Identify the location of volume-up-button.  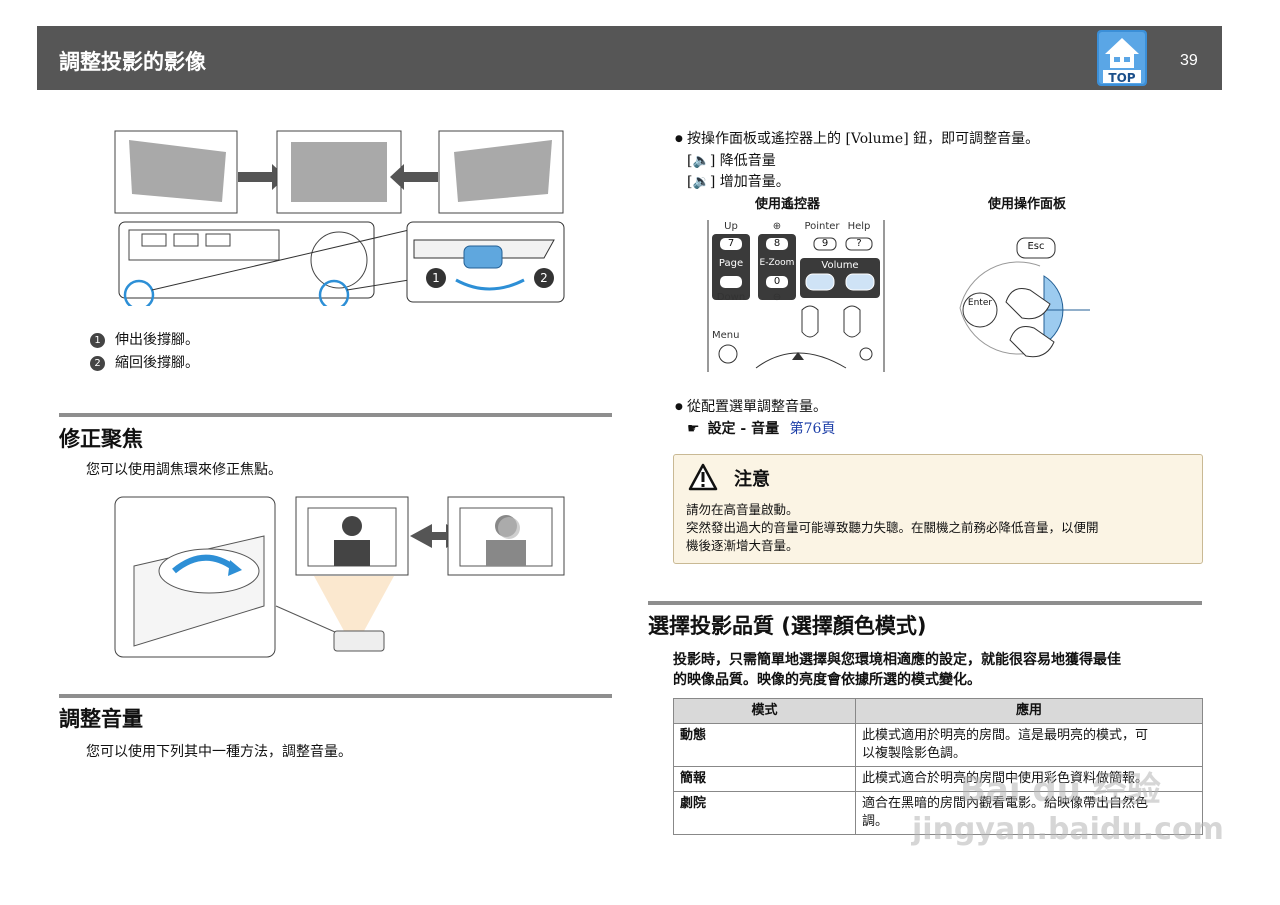
(860, 282).